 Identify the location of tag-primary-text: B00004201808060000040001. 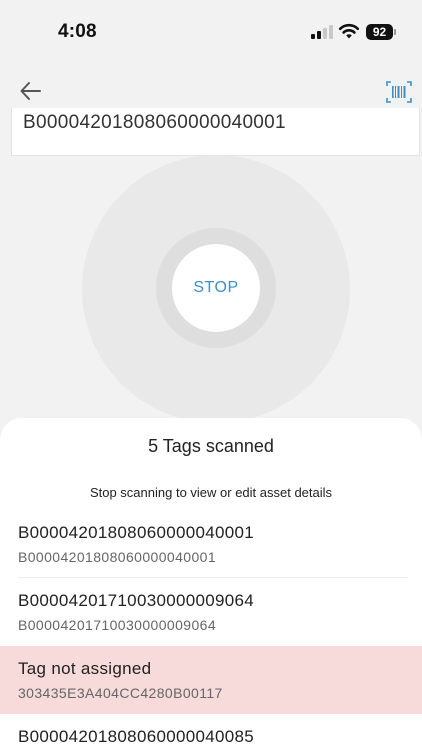
(136, 532).